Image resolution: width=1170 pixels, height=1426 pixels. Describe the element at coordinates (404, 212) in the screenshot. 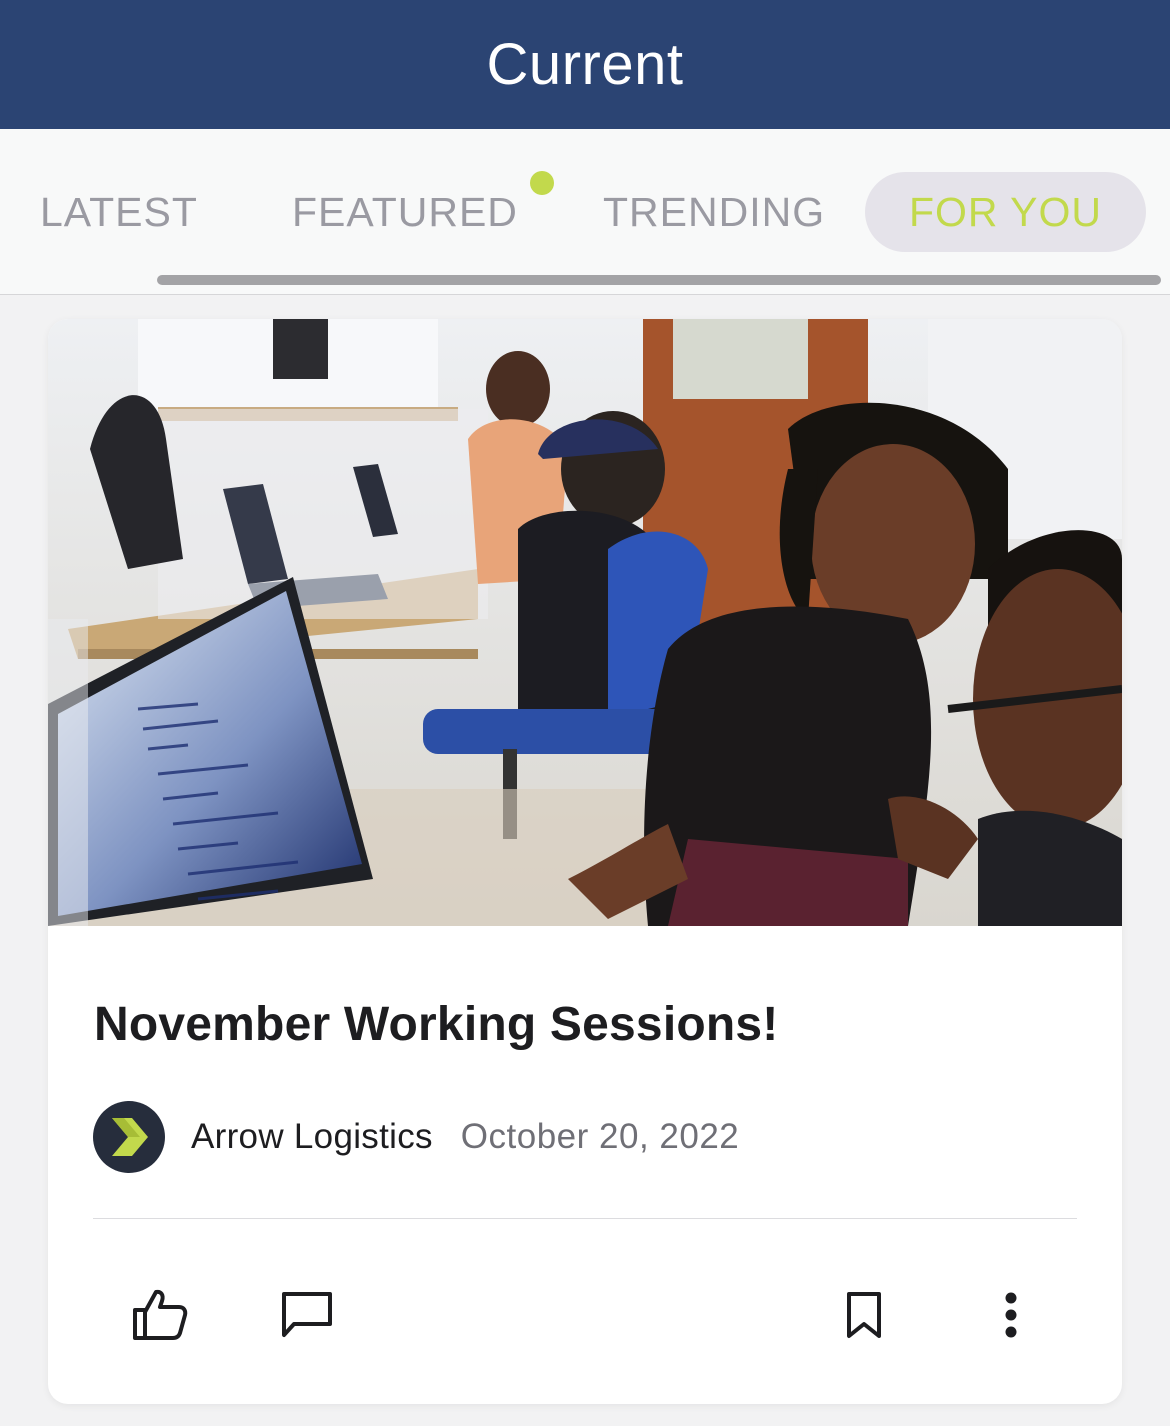

I see `tab-featured: FEATURED` at that location.